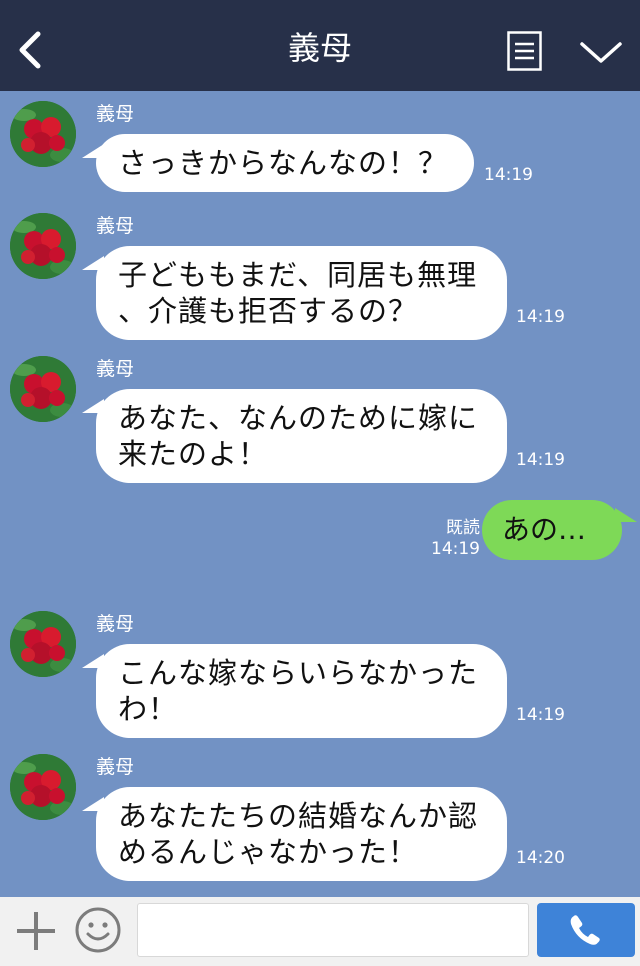 This screenshot has width=640, height=966. Describe the element at coordinates (333, 930) in the screenshot. I see `message-input` at that location.